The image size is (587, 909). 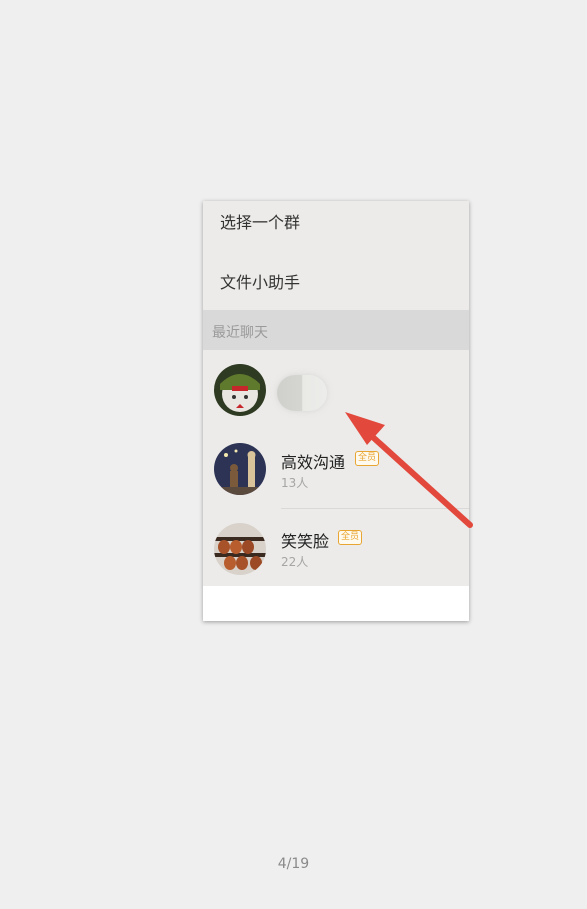 What do you see at coordinates (295, 483) in the screenshot?
I see `member-count: 13人` at bounding box center [295, 483].